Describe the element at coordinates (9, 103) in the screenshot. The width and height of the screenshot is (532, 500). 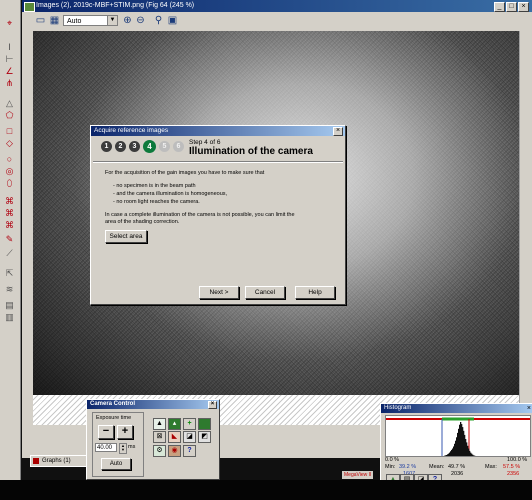
I see `triangle-icon: △` at that location.